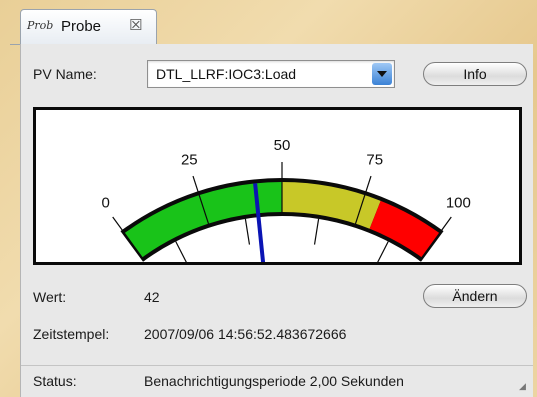 The image size is (537, 397). I want to click on value-text: 42, so click(152, 297).